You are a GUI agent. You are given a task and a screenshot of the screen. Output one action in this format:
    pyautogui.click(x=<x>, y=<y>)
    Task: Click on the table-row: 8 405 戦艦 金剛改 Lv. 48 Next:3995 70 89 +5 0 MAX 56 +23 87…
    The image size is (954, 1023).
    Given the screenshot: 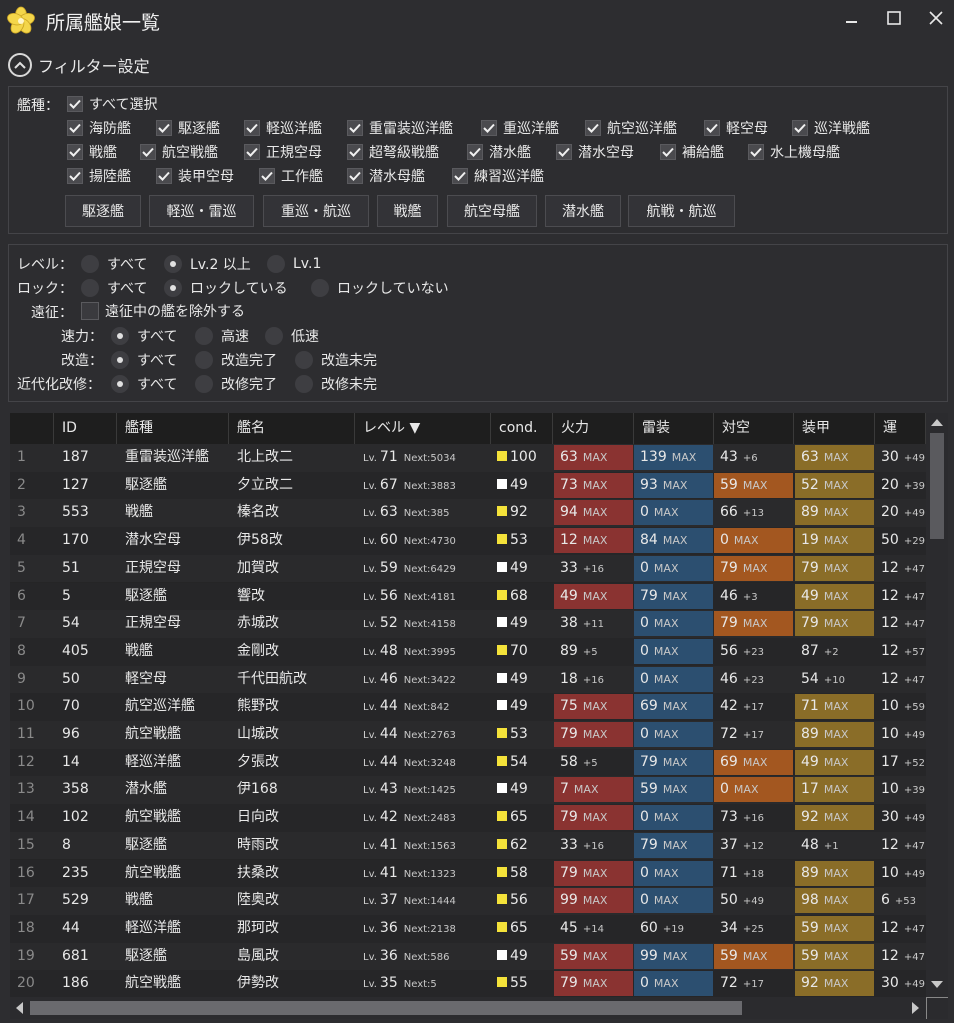 What is the action you would take?
    pyautogui.click(x=468, y=651)
    